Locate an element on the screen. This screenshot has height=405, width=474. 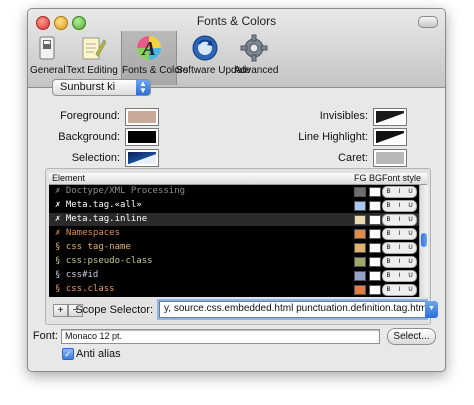
scope-selector-label: Scope Selector: is located at coordinates (114, 310).